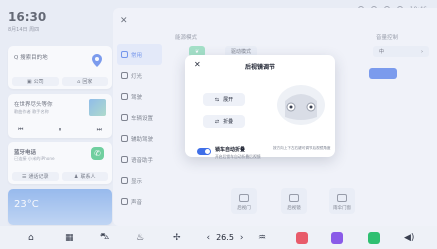 This screenshot has height=249, width=437. What do you see at coordinates (204, 151) in the screenshot?
I see `auto-fold-toggle` at bounding box center [204, 151].